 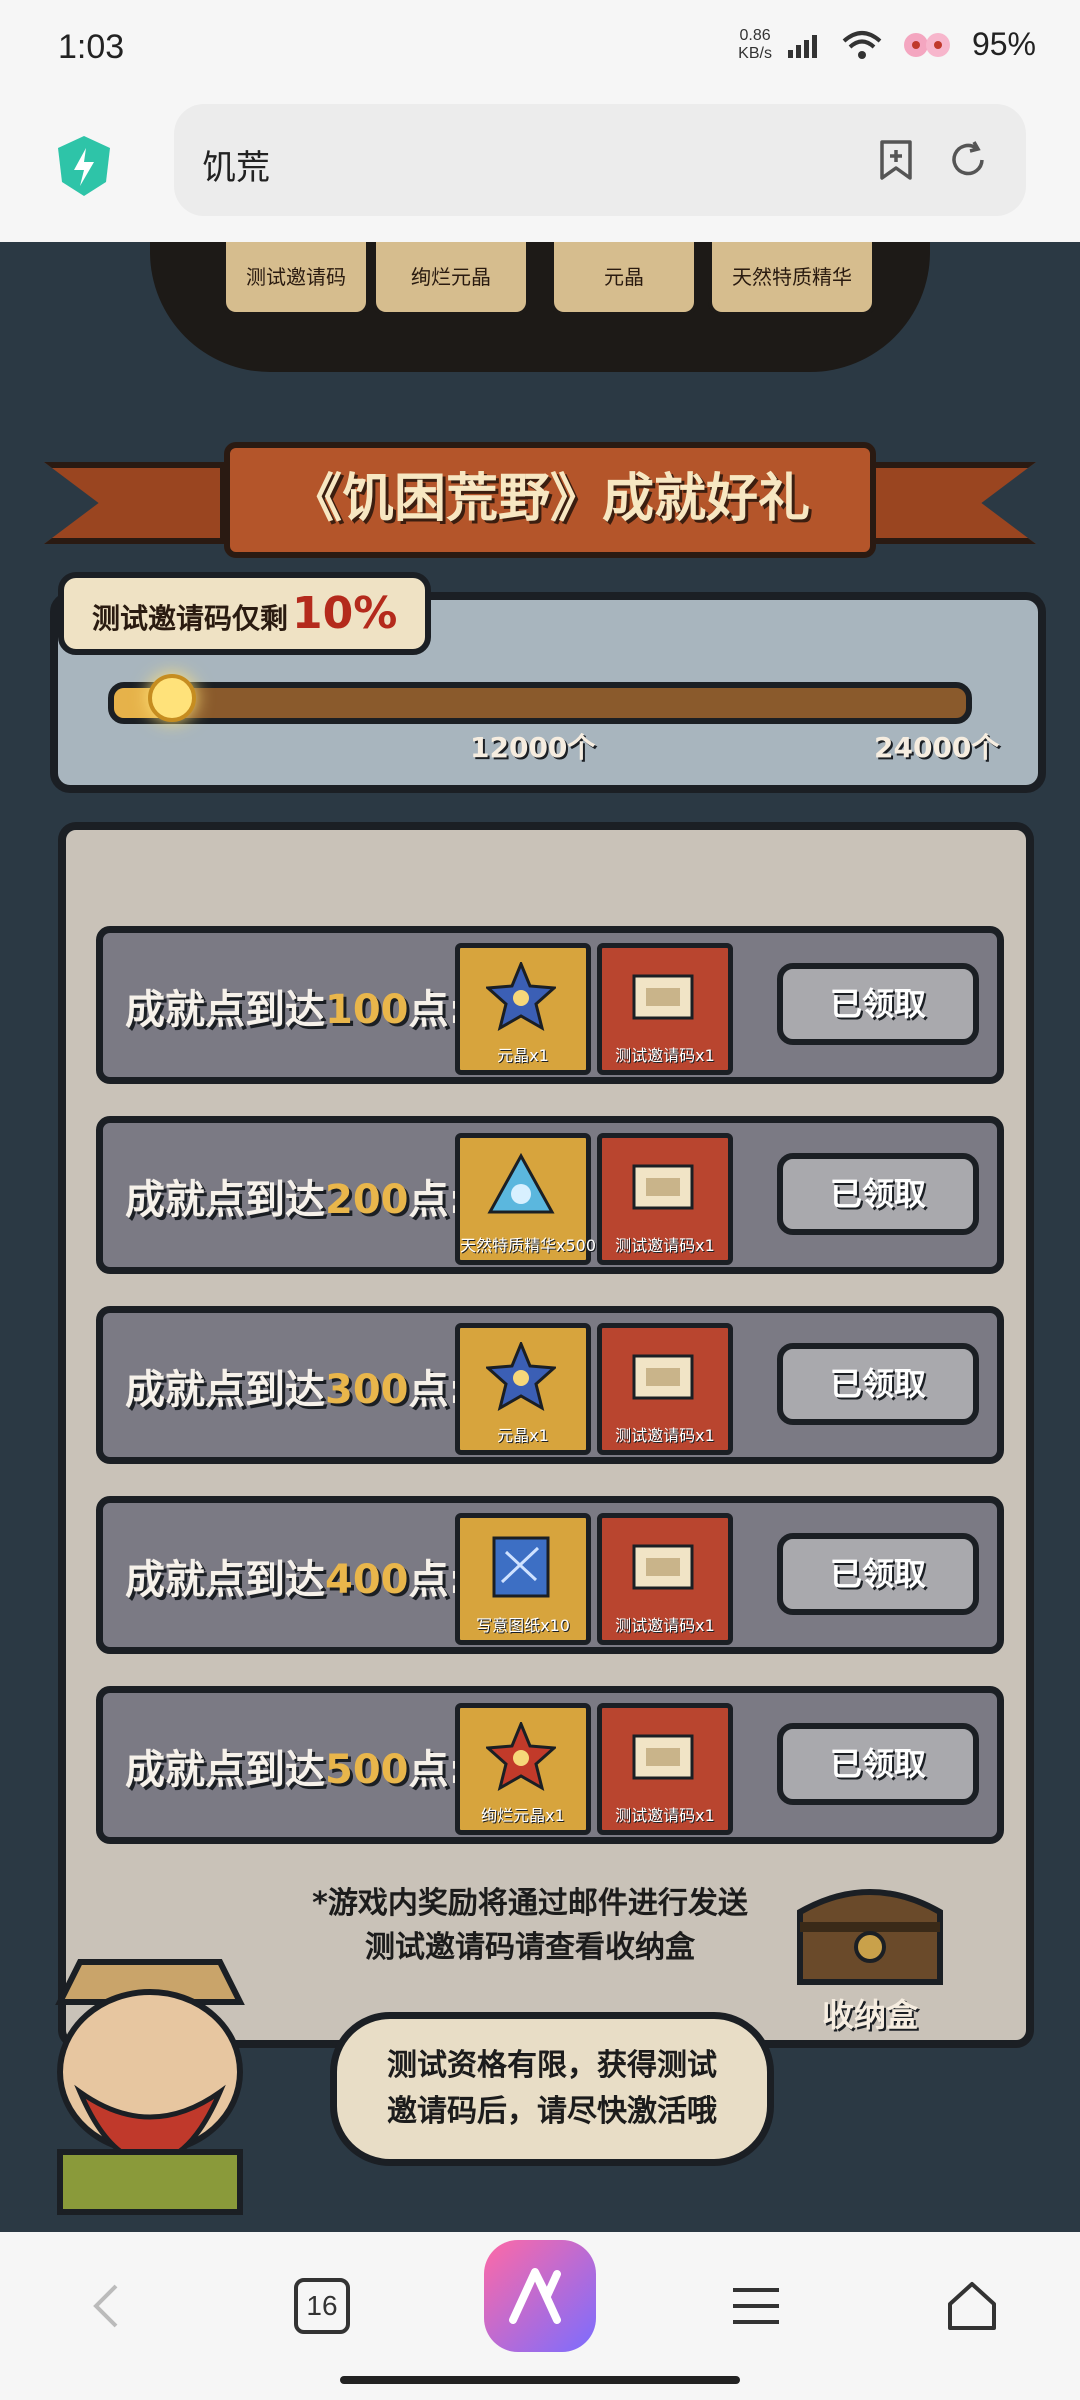 I want to click on top-chip: 绚烂元晶, so click(x=451, y=279).